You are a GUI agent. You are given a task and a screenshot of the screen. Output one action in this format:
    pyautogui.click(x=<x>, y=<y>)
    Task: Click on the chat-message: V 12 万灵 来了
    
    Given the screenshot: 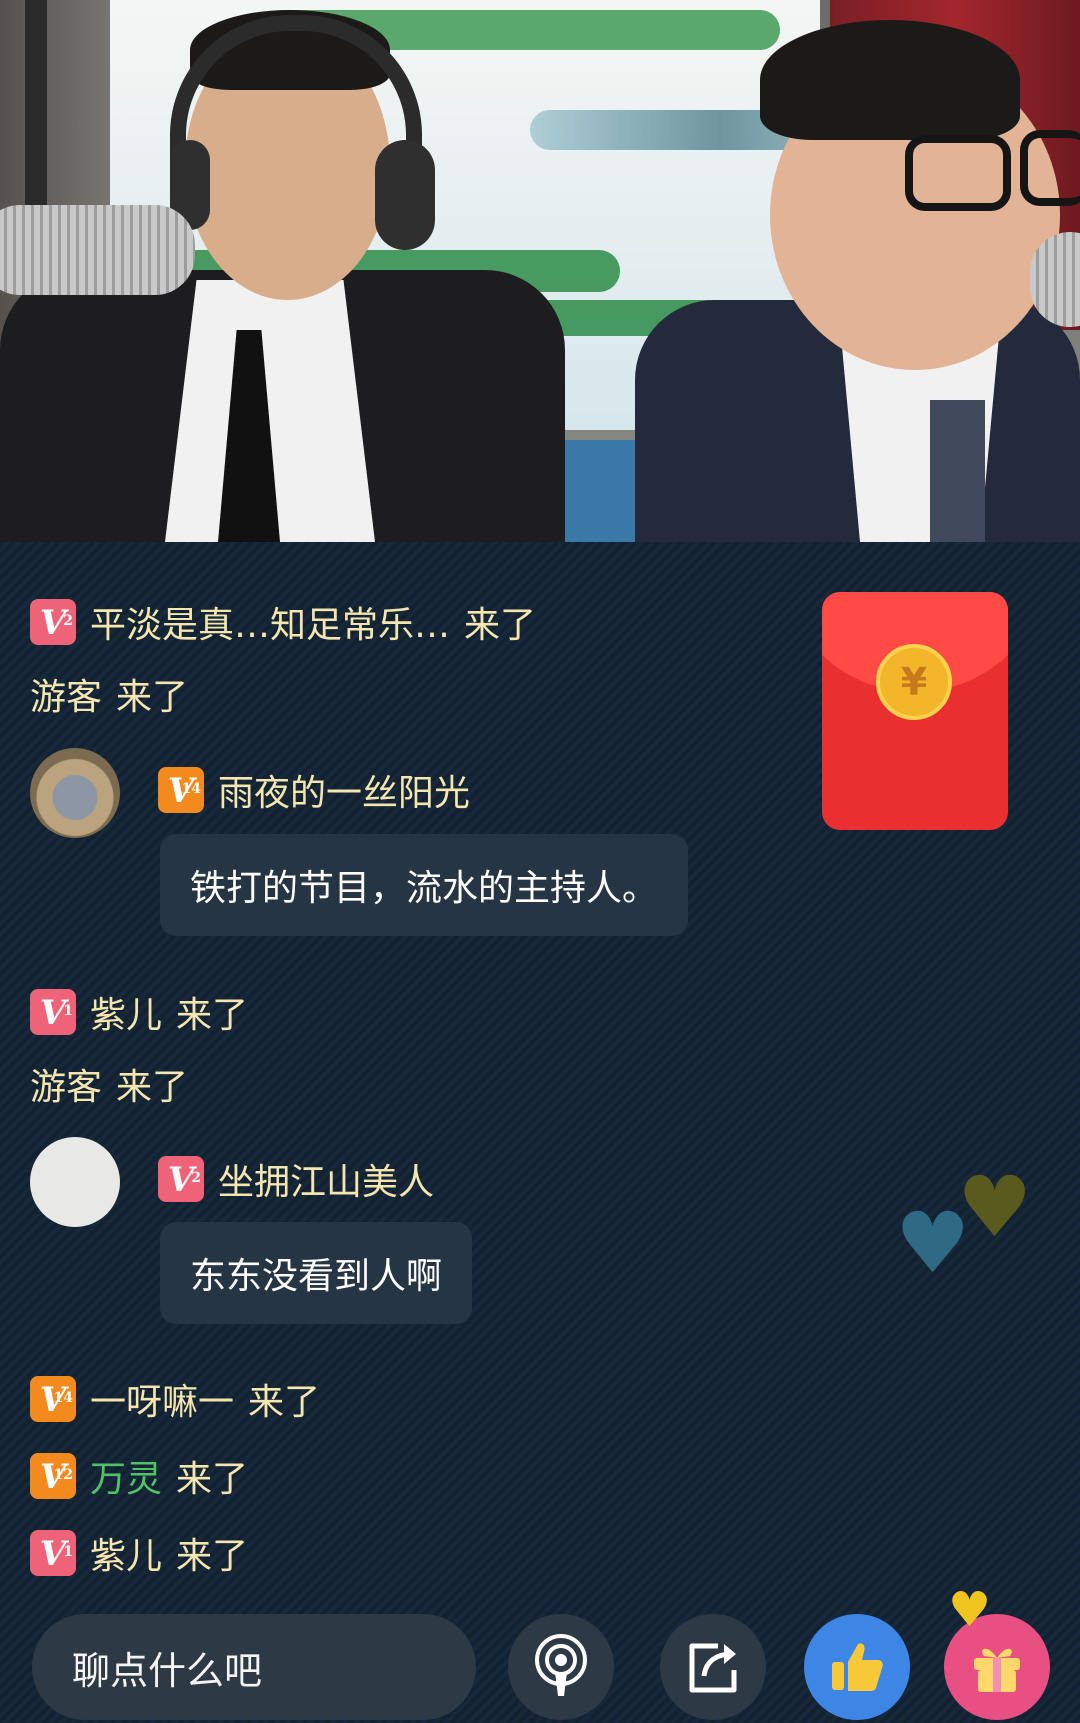 What is the action you would take?
    pyautogui.click(x=139, y=1476)
    